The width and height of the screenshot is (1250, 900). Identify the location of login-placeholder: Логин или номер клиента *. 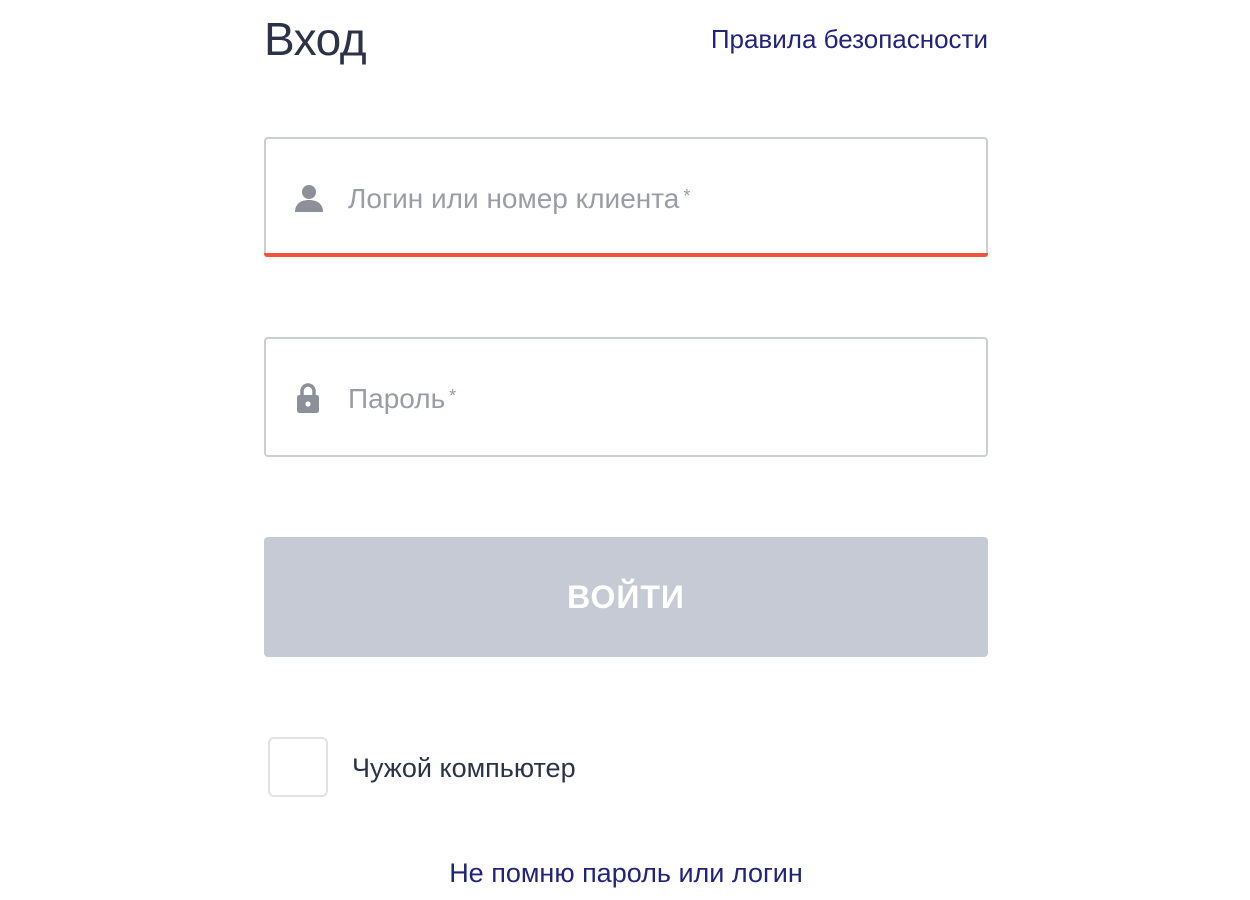
(519, 198).